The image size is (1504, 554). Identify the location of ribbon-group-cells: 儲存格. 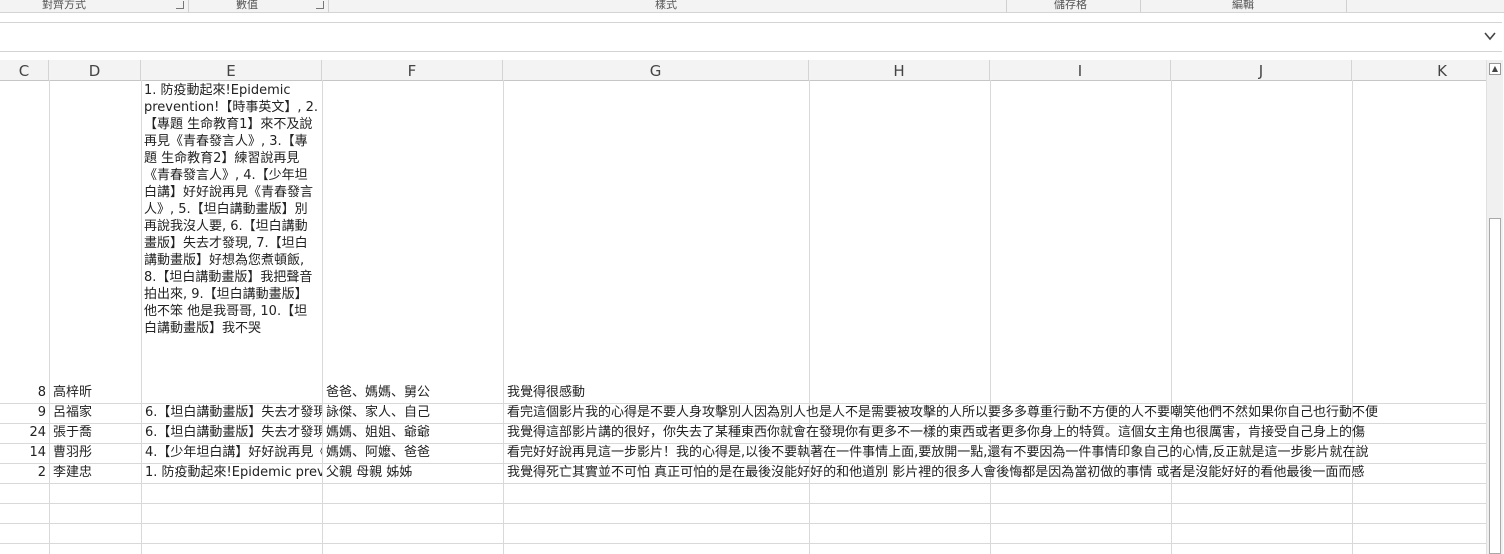
(1070, 5).